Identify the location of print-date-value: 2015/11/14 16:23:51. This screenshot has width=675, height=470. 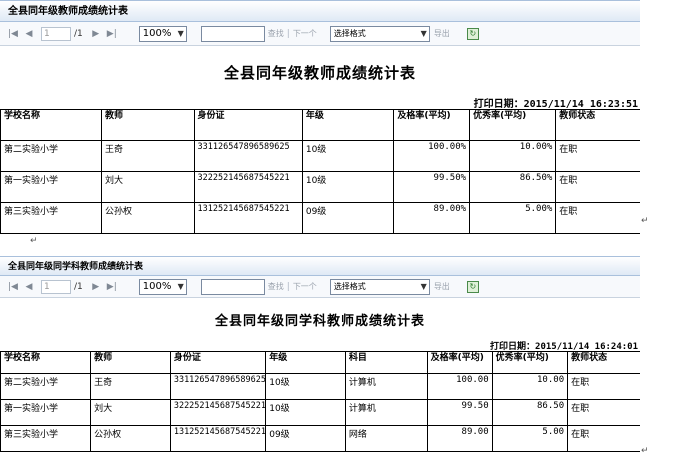
(580, 104).